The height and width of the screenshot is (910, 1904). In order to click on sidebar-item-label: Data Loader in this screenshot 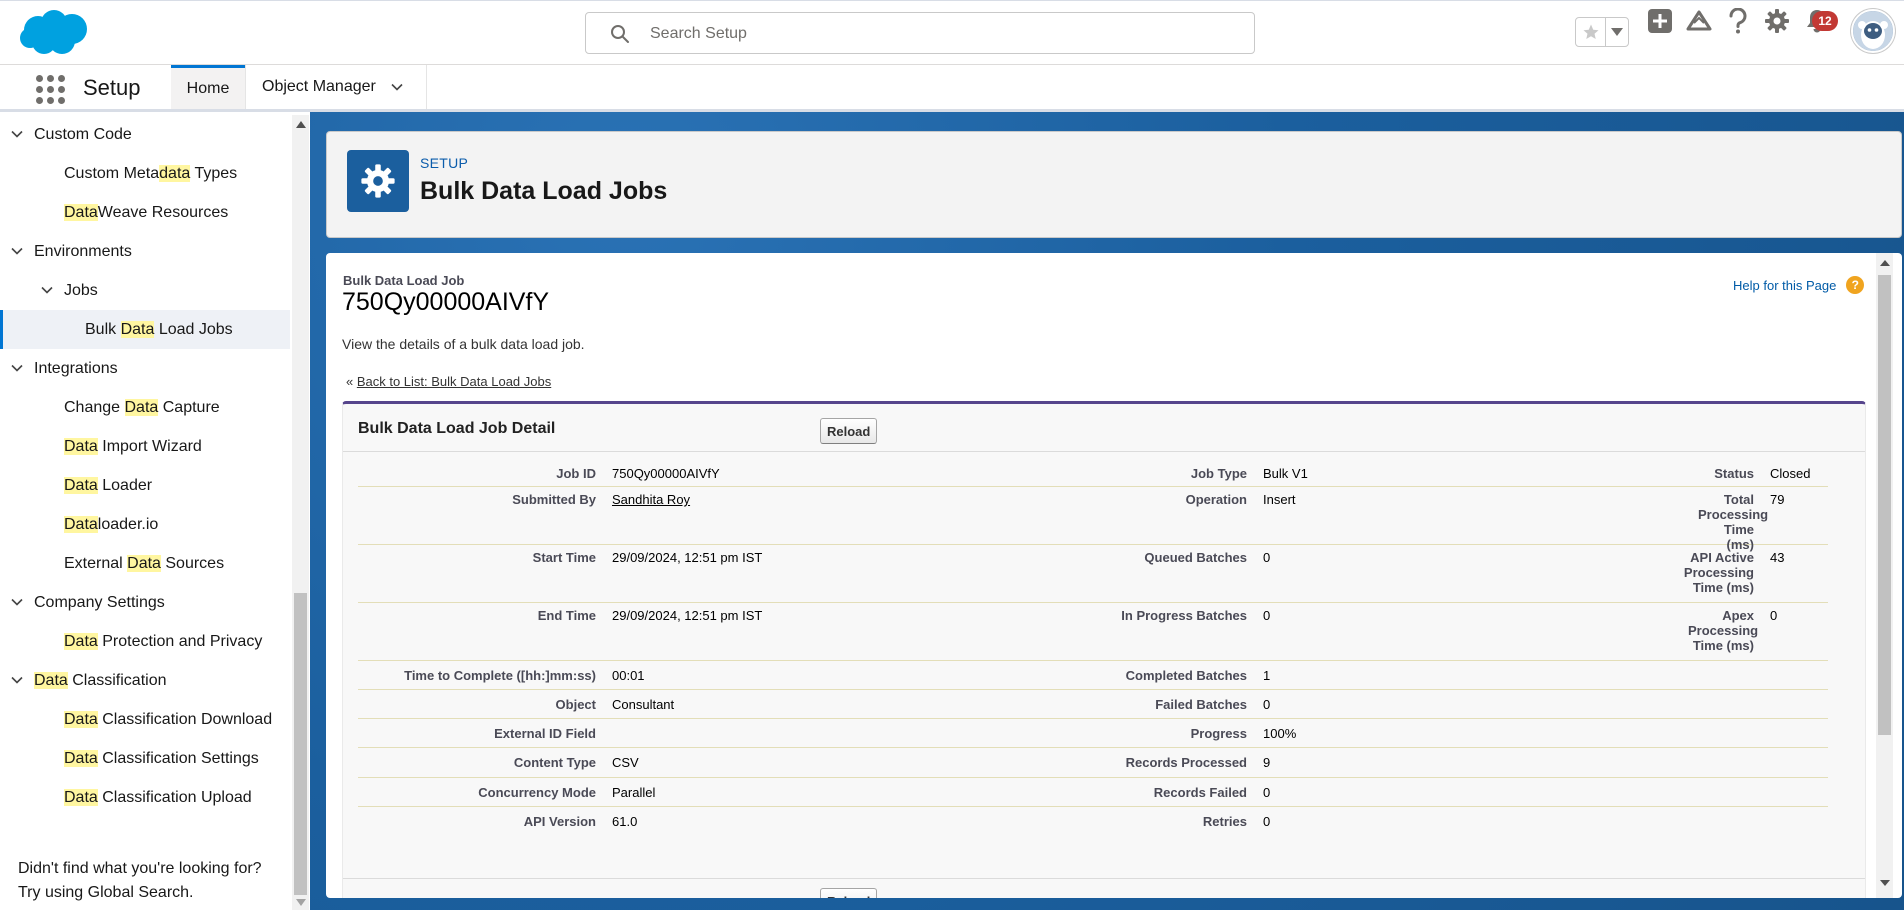, I will do `click(108, 485)`.